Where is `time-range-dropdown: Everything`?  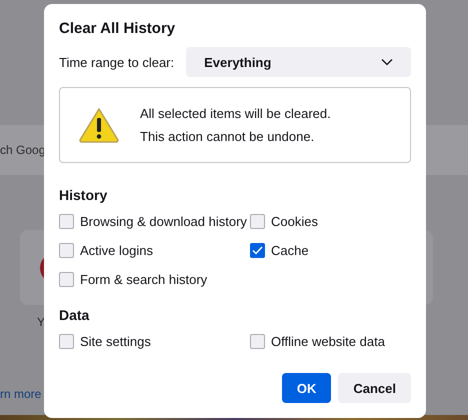 time-range-dropdown: Everything is located at coordinates (298, 62).